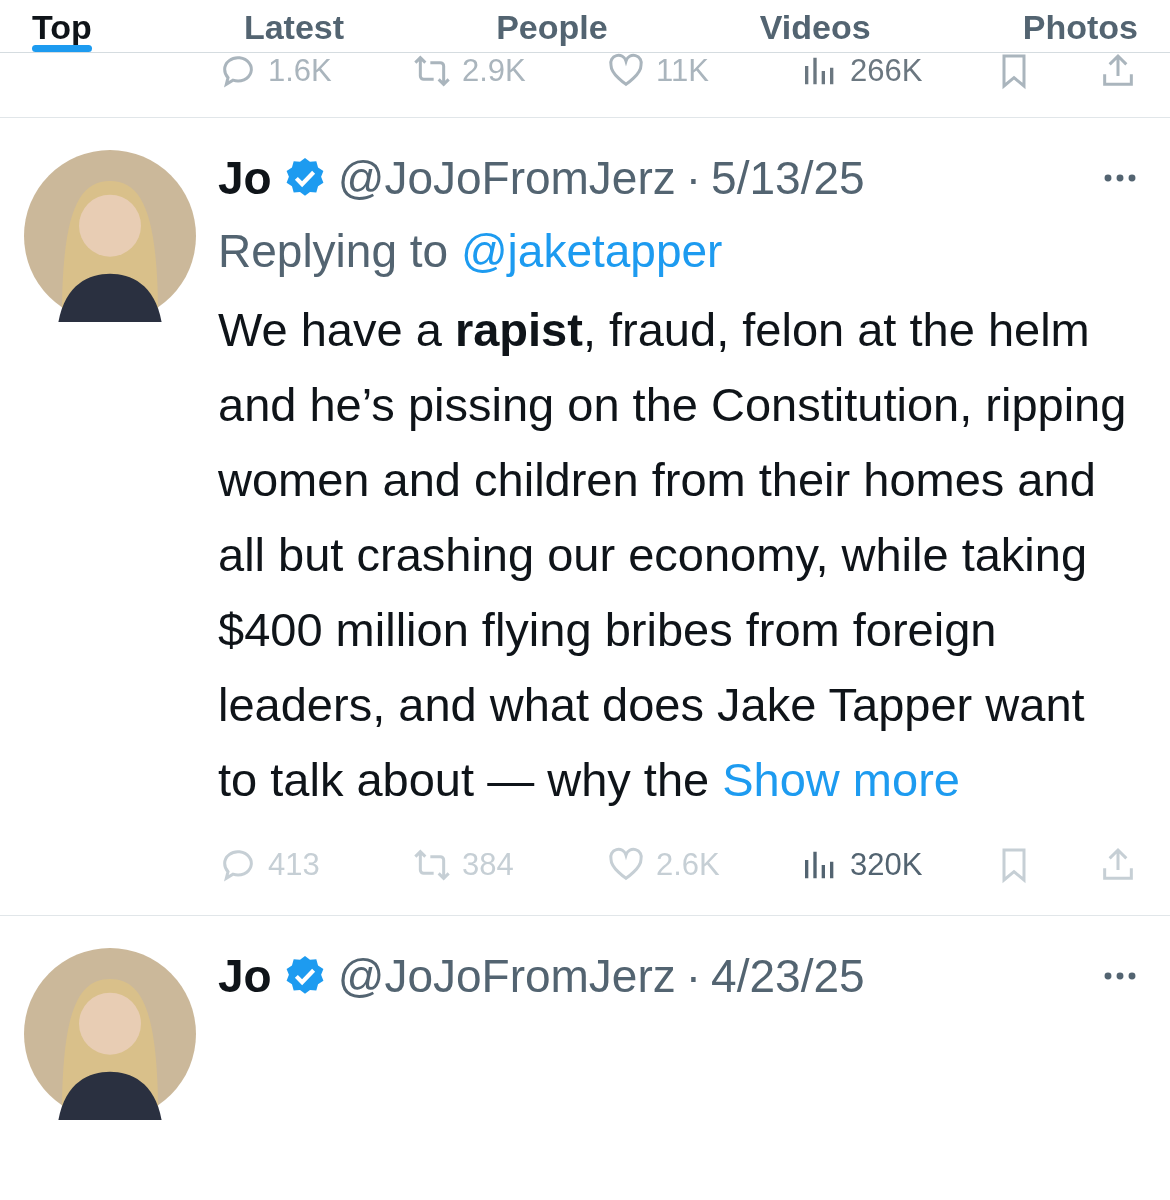  I want to click on tab: Videos, so click(815, 26).